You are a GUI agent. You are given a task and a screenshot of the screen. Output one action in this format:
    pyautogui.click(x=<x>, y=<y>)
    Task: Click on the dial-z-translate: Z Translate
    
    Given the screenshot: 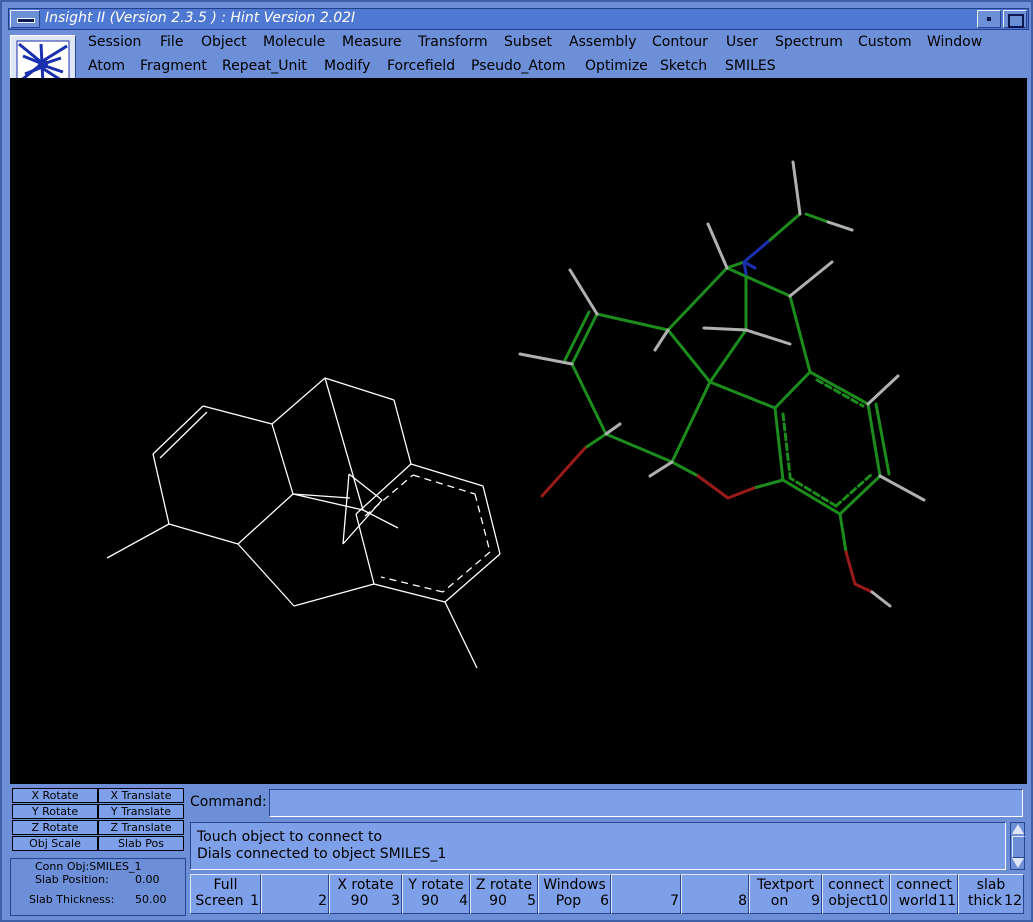 What is the action you would take?
    pyautogui.click(x=141, y=827)
    